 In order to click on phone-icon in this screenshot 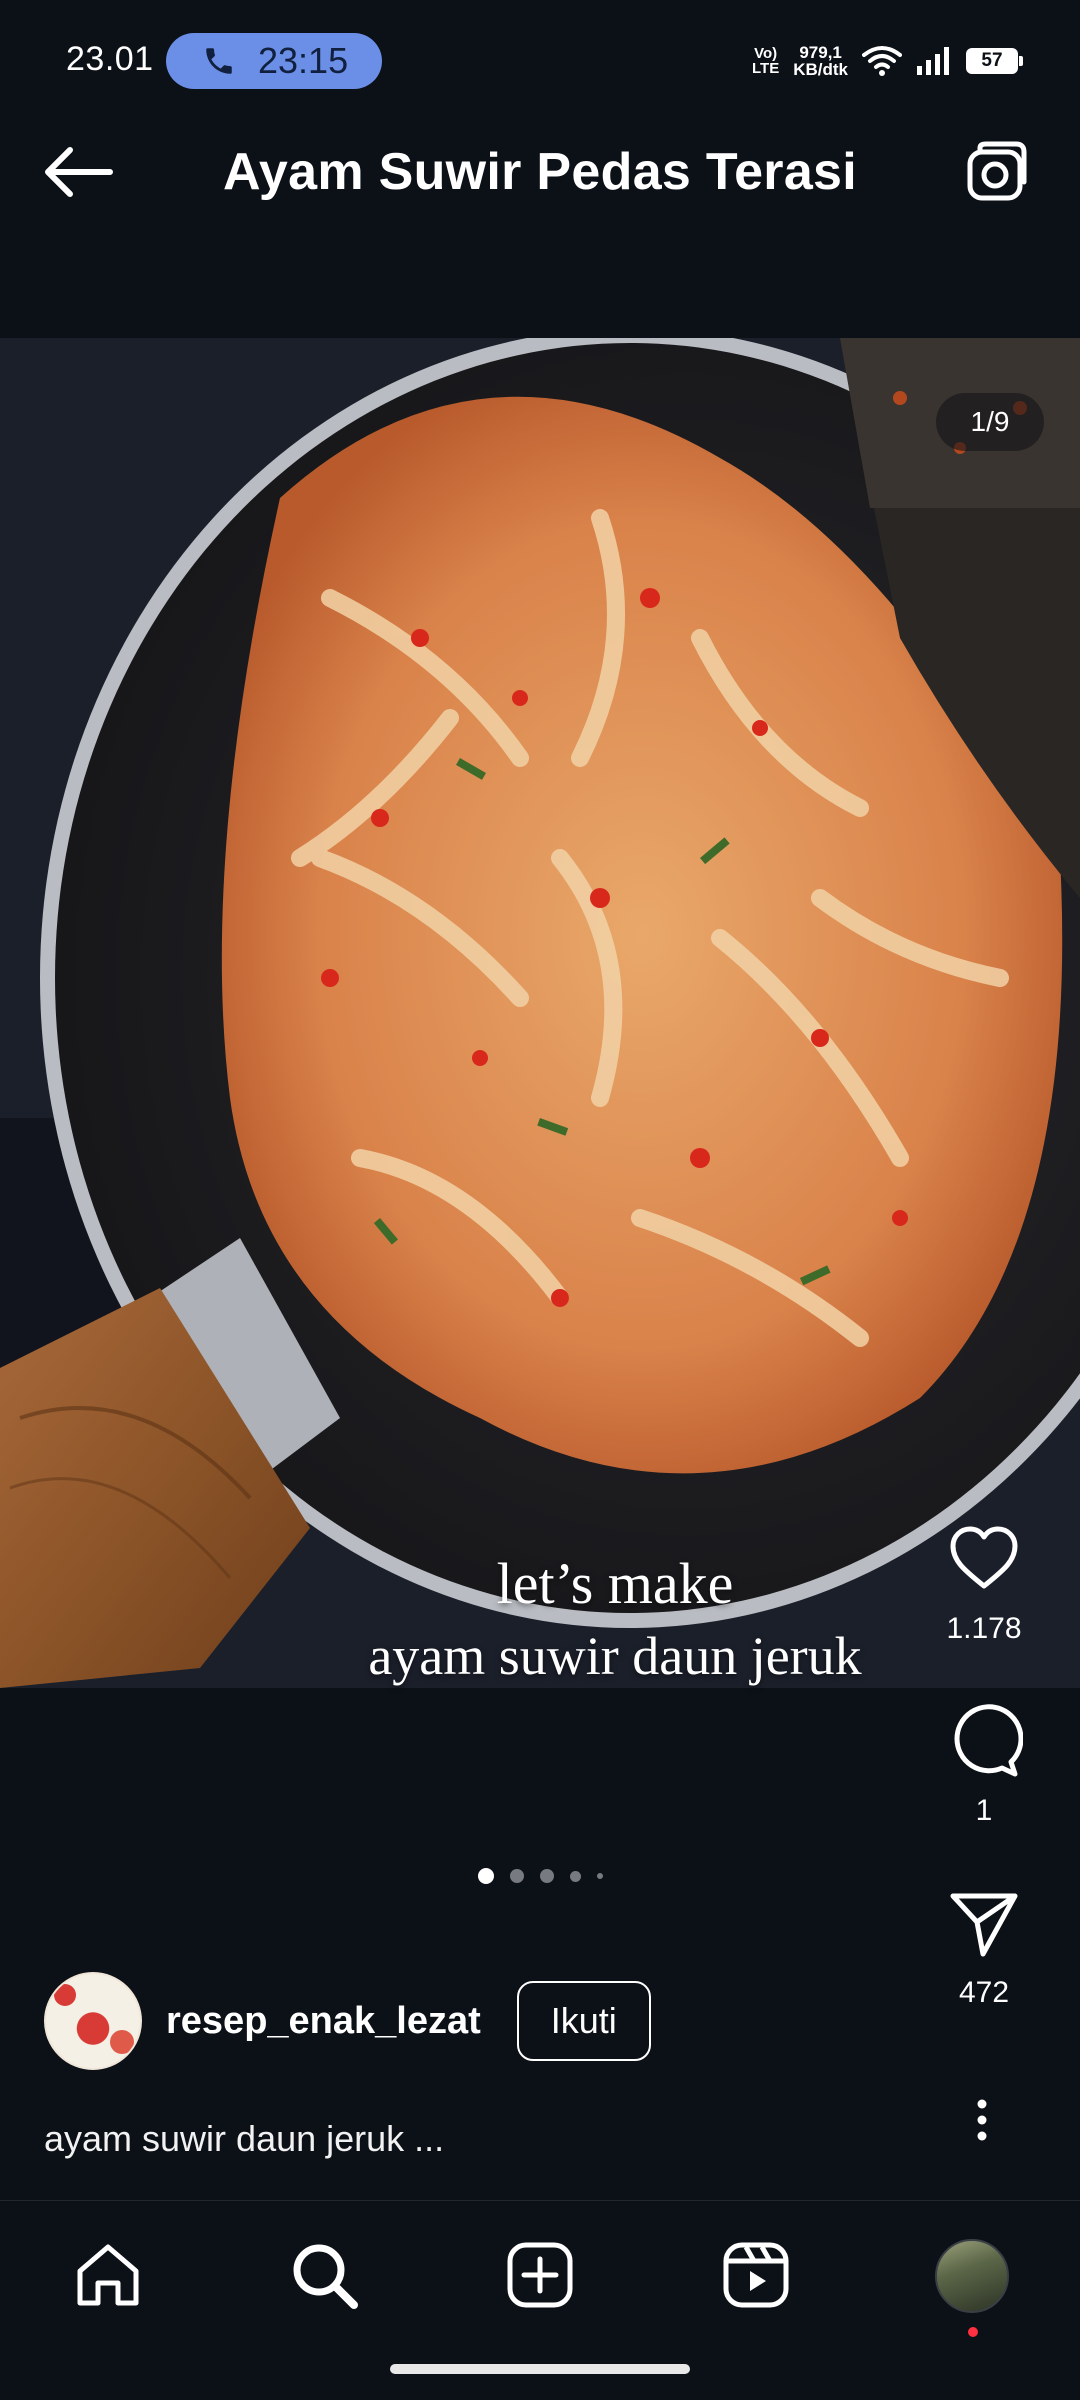, I will do `click(219, 61)`.